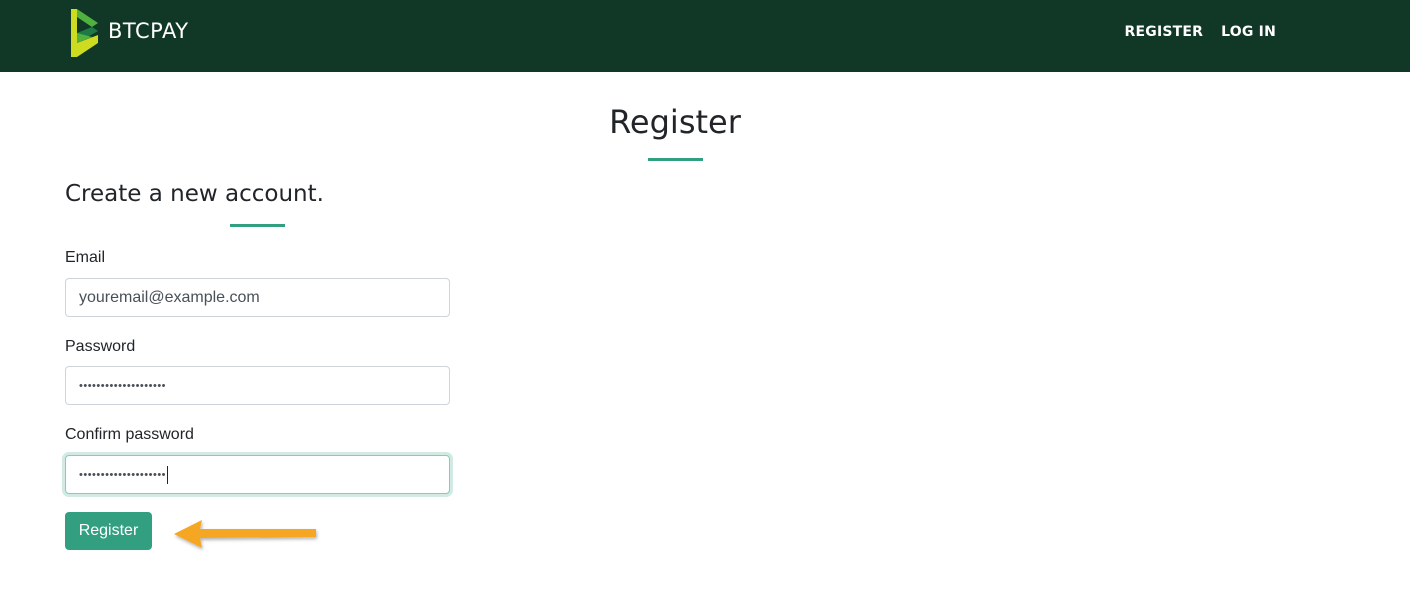 The width and height of the screenshot is (1410, 594). I want to click on brand-logo-link: BTCPAY, so click(128, 33).